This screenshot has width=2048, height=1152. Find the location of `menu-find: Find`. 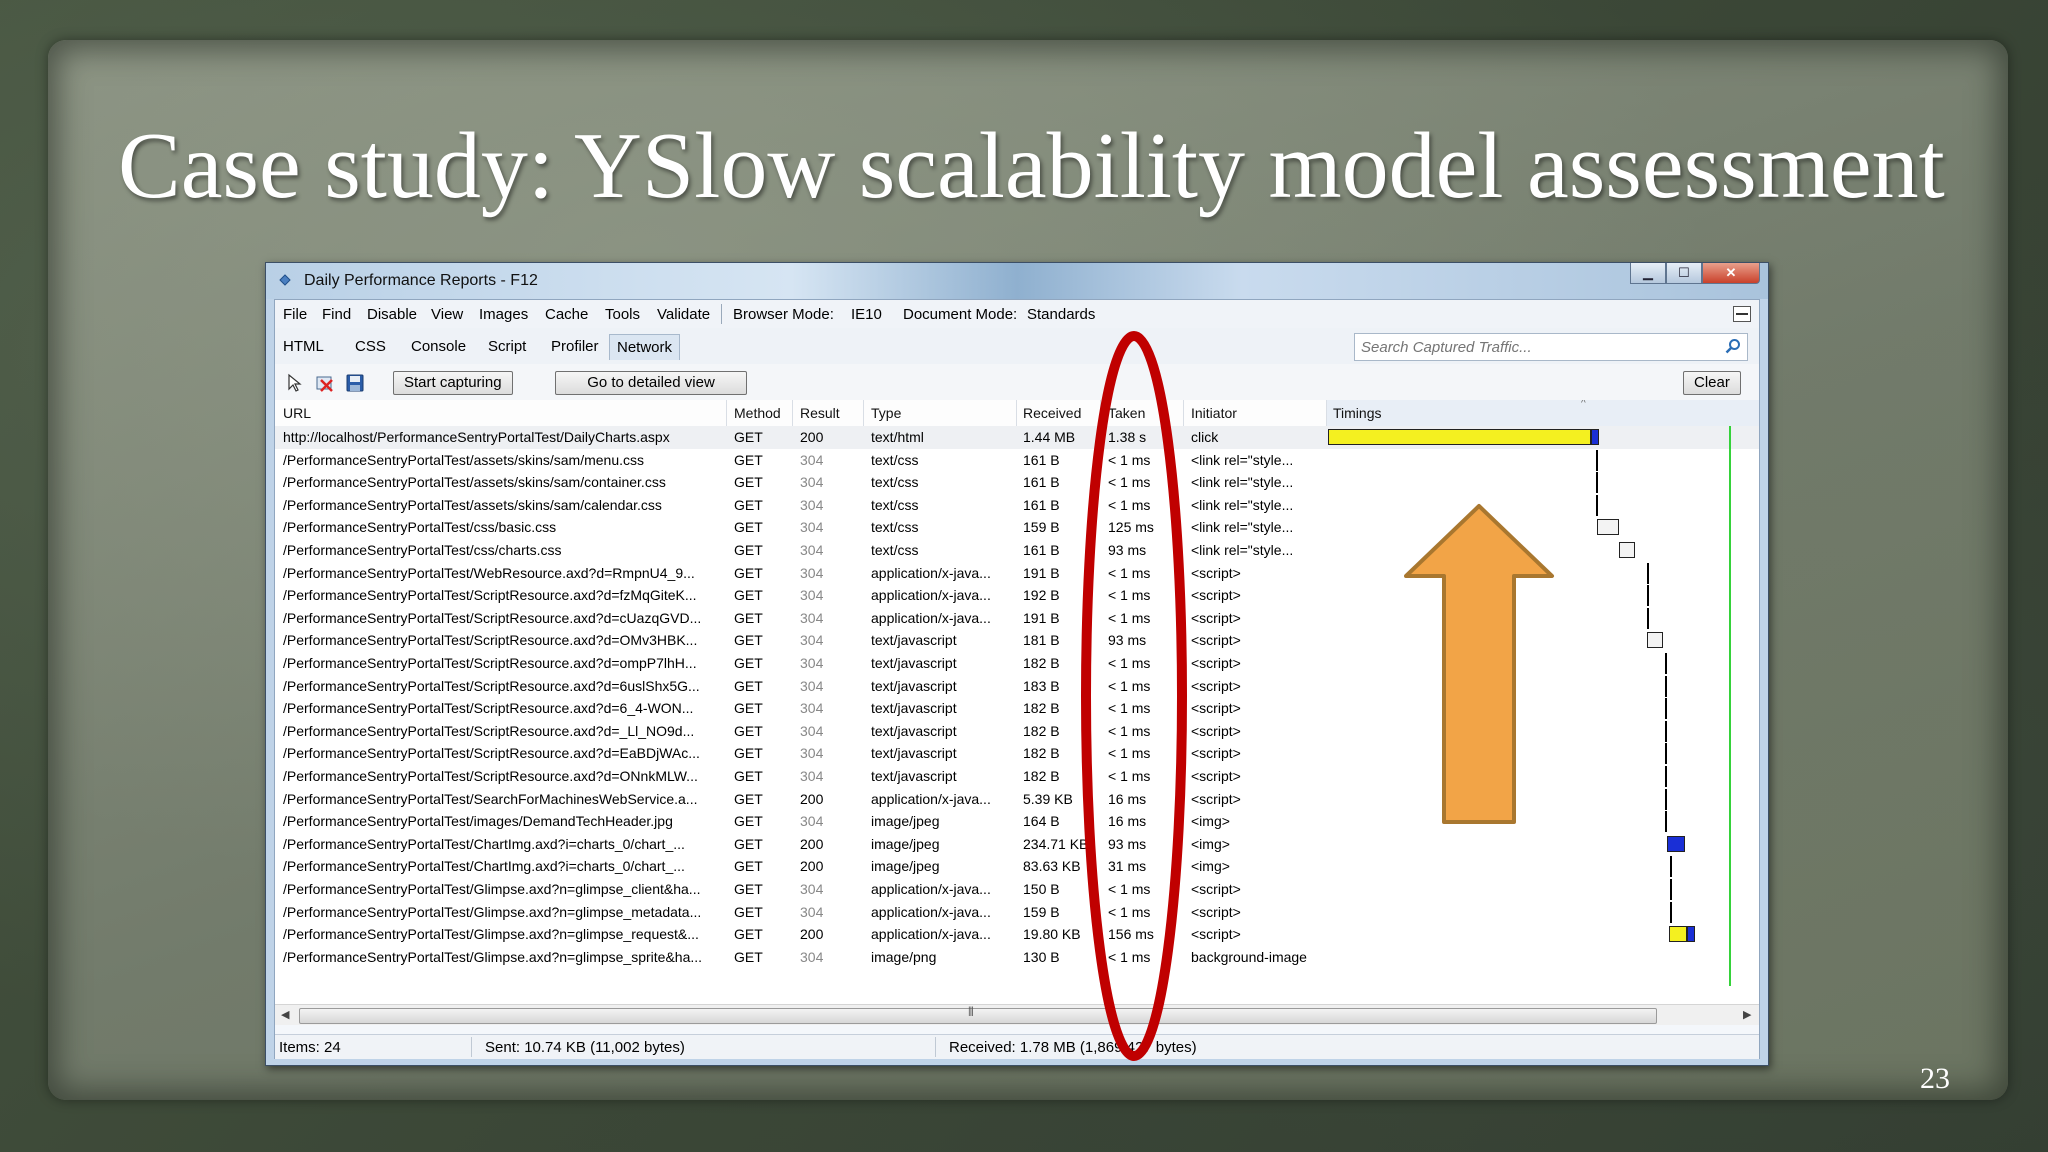

menu-find: Find is located at coordinates (336, 314).